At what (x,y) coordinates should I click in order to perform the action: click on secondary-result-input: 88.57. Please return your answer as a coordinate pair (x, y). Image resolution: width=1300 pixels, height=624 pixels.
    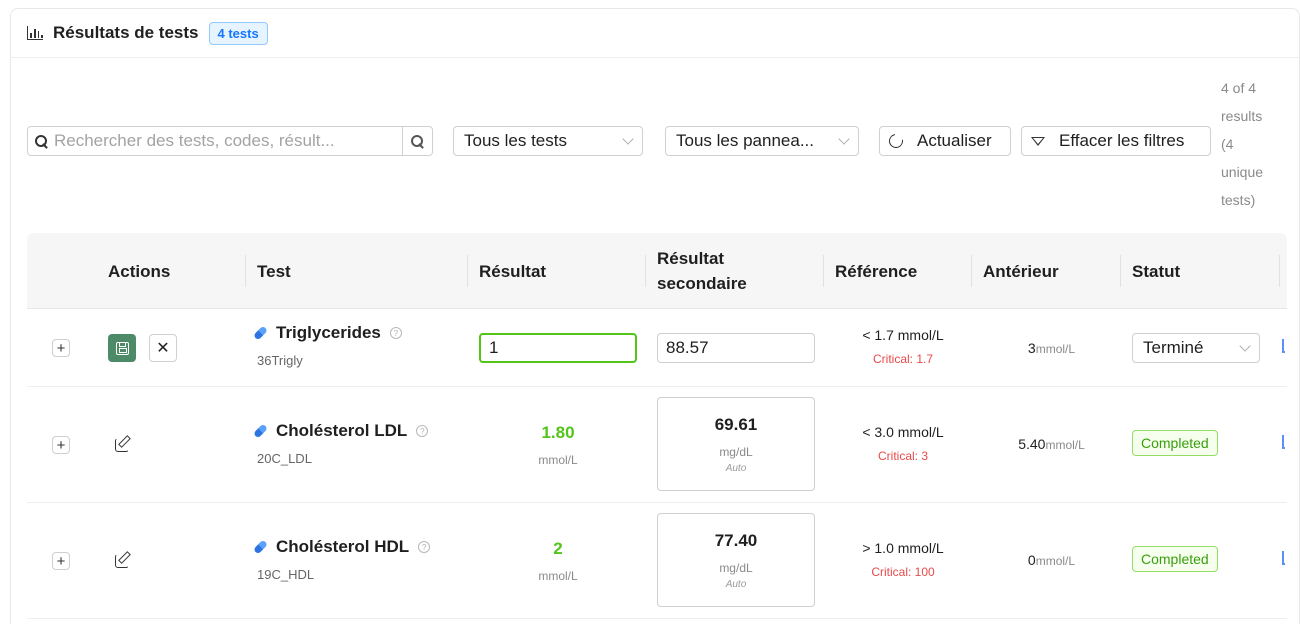
    Looking at the image, I should click on (736, 348).